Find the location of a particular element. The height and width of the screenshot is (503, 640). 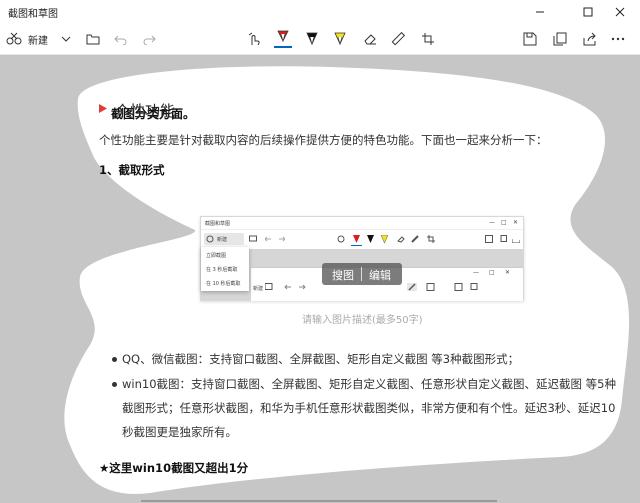

touch-writing-icon is located at coordinates (254, 39).